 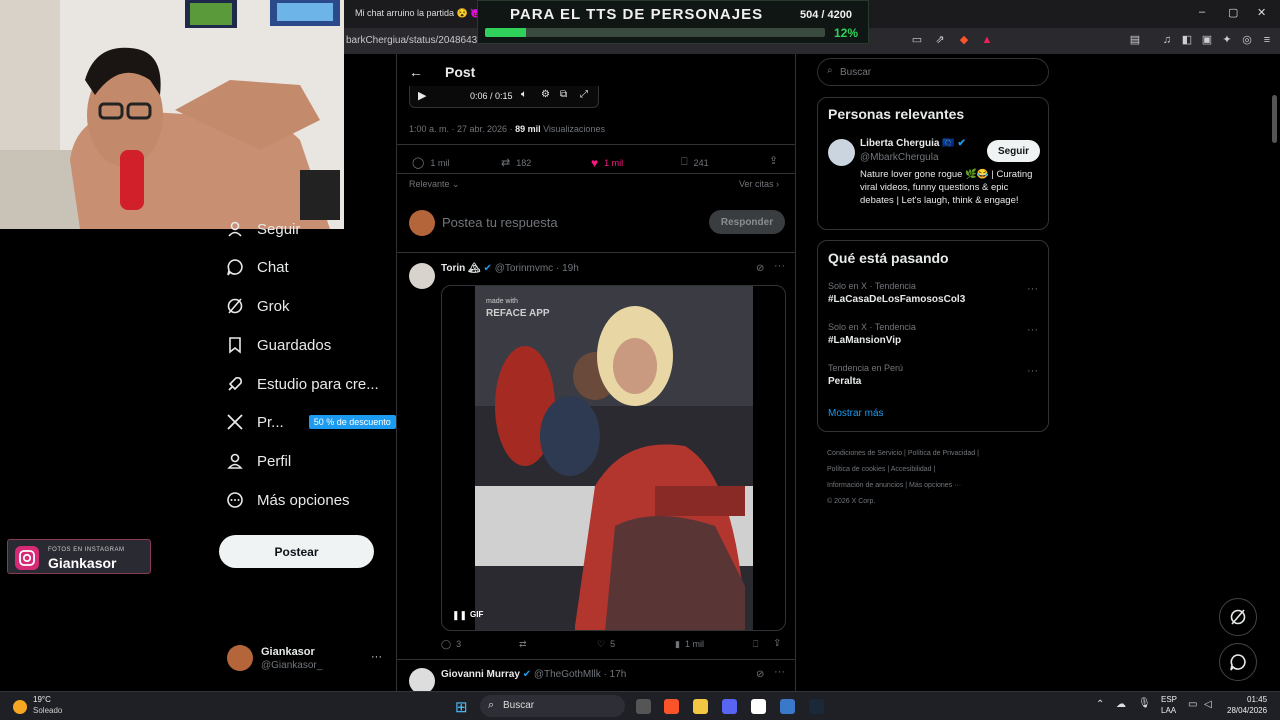 What do you see at coordinates (422, 95) in the screenshot?
I see `play-icon: ▶` at bounding box center [422, 95].